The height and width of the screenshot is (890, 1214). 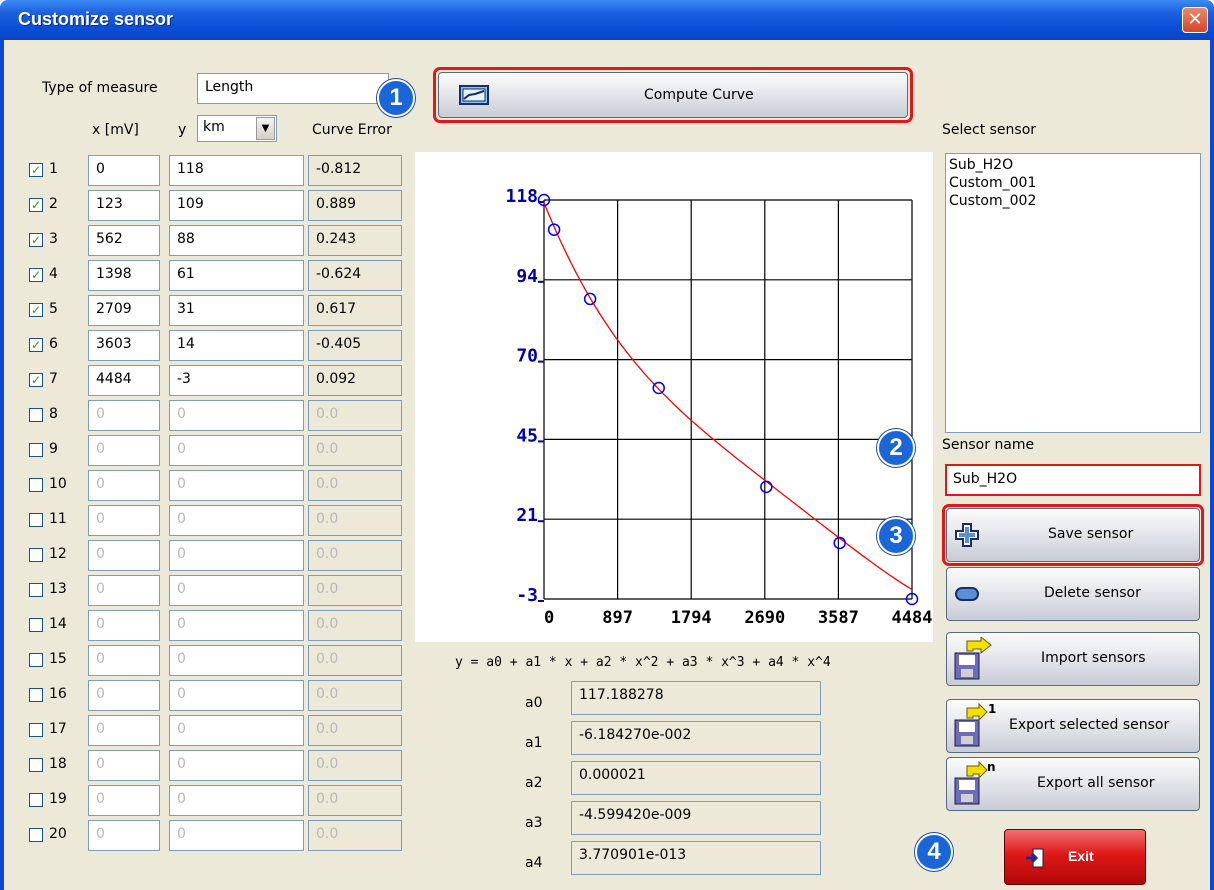 What do you see at coordinates (355, 310) in the screenshot?
I see `curve-error-value: 0.617` at bounding box center [355, 310].